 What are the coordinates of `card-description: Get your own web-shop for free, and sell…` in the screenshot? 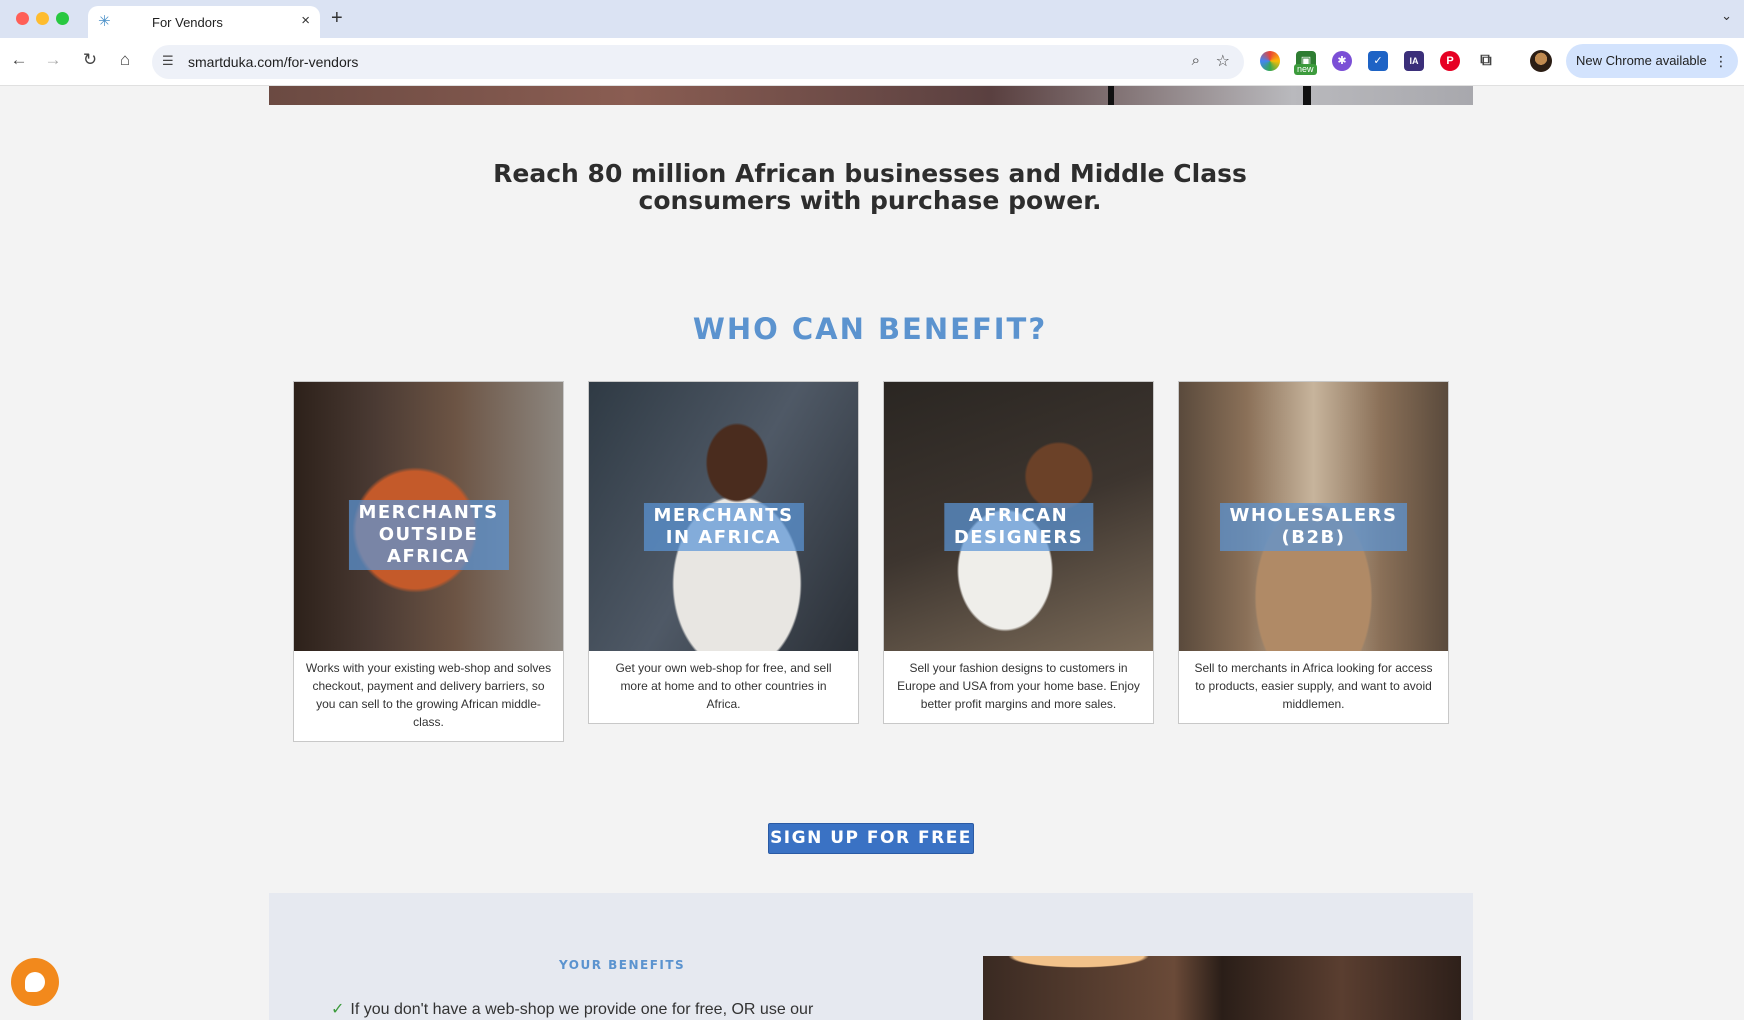 It's located at (723, 686).